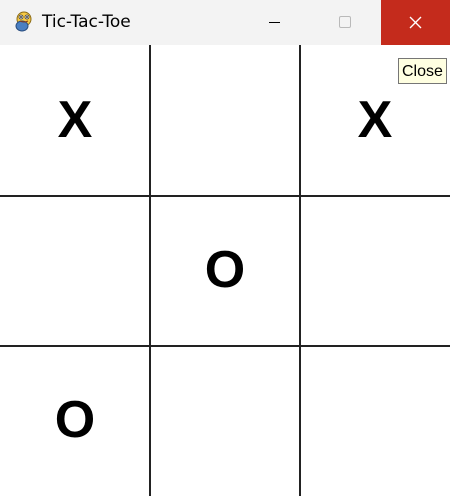 Image resolution: width=450 pixels, height=496 pixels. What do you see at coordinates (24, 22) in the screenshot?
I see `pygame-snake-icon` at bounding box center [24, 22].